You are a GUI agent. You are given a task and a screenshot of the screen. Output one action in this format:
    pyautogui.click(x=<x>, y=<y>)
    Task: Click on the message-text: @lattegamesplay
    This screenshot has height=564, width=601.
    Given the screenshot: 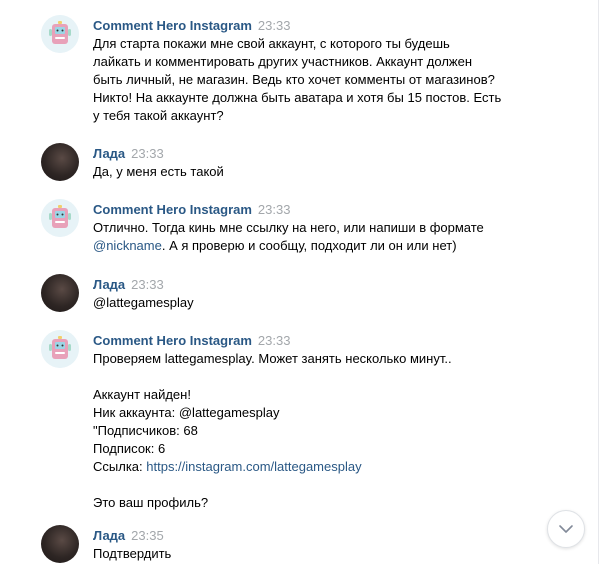 What is the action you would take?
    pyautogui.click(x=308, y=303)
    